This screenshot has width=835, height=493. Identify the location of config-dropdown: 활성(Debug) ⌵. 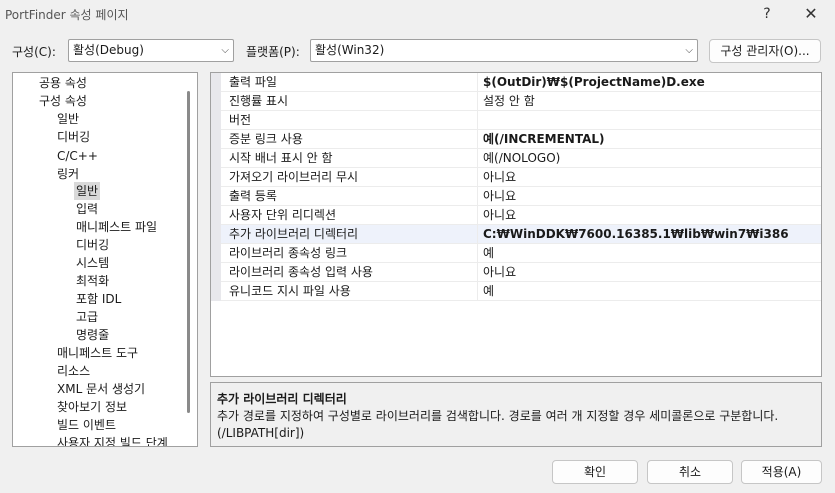
(151, 50).